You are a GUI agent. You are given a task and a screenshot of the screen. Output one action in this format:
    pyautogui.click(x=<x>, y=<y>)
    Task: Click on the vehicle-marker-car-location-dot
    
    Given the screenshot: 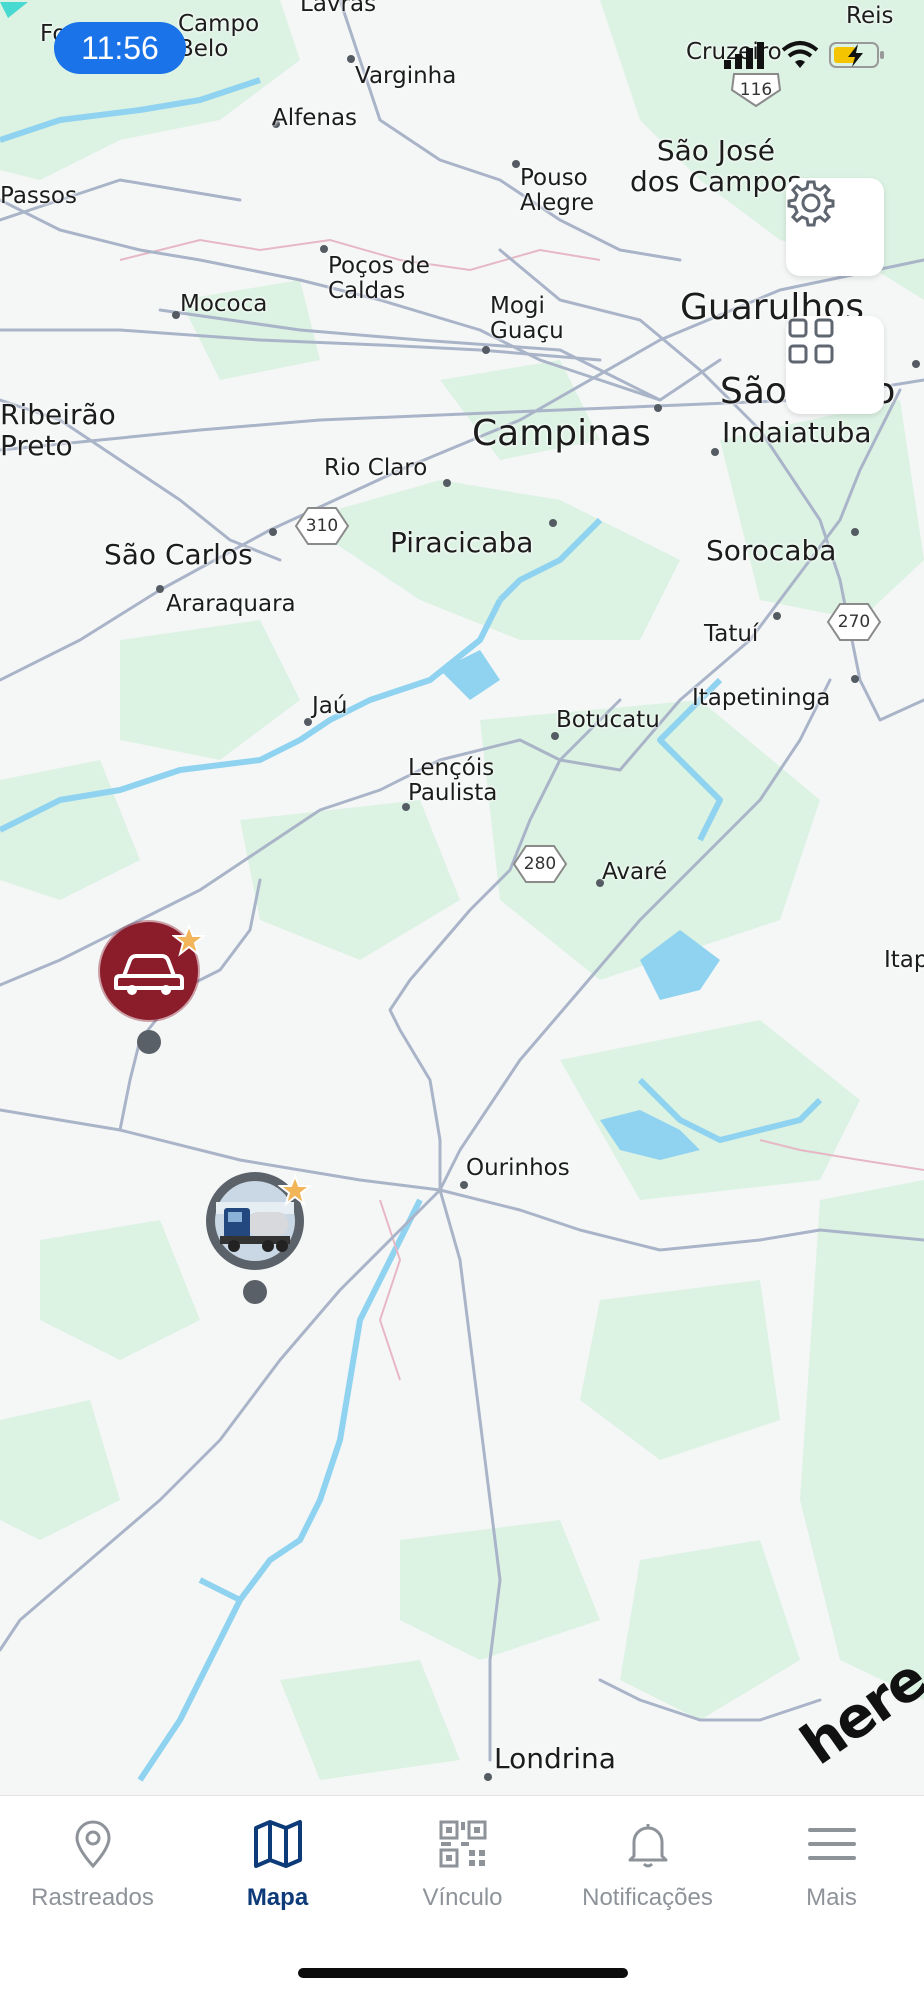 What is the action you would take?
    pyautogui.click(x=149, y=1042)
    